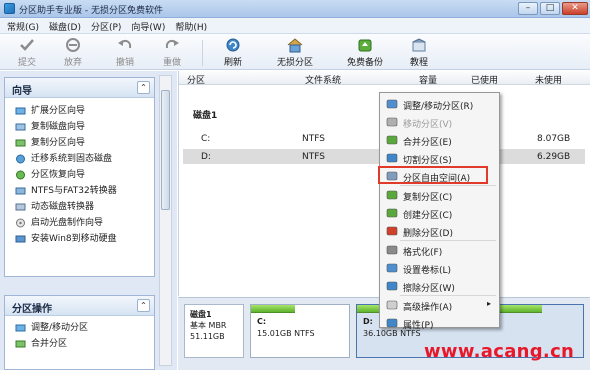  What do you see at coordinates (368, 321) in the screenshot?
I see `segment-label: D:` at bounding box center [368, 321].